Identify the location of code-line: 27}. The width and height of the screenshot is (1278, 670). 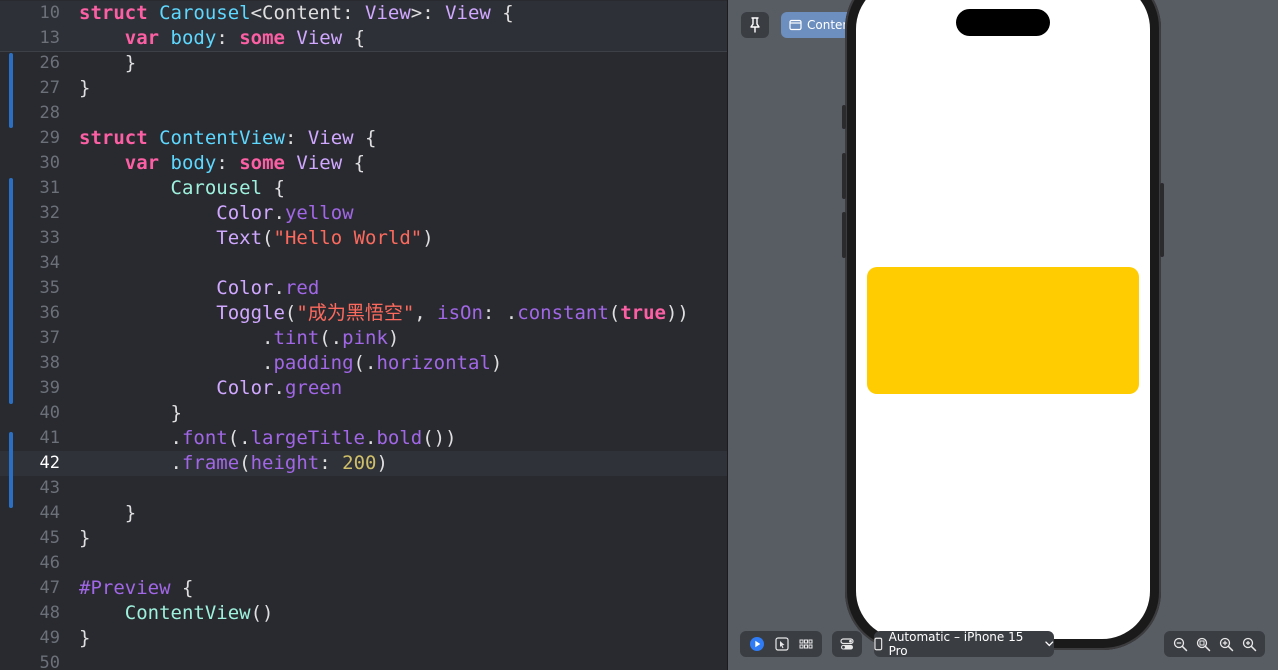
(363, 88).